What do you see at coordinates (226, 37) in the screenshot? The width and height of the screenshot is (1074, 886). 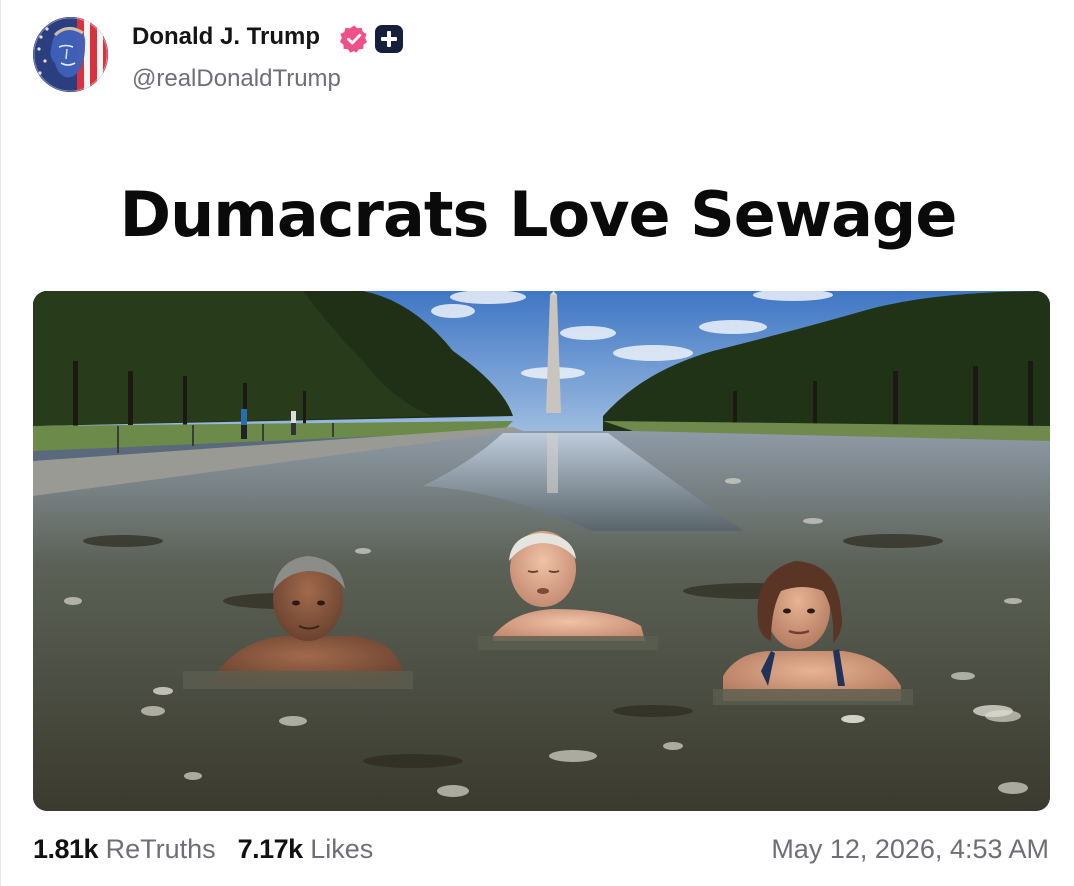 I see `author-display-name: Donald J. Trump` at bounding box center [226, 37].